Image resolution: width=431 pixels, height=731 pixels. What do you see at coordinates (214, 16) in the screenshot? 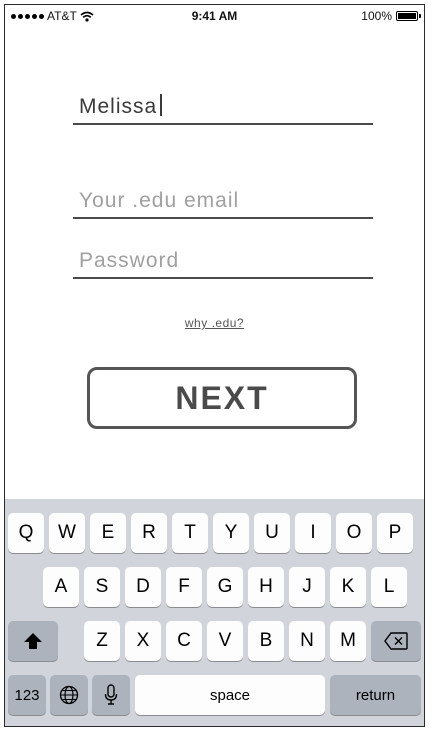
I see `status-bar: AT&T 9:41 AM 100%` at bounding box center [214, 16].